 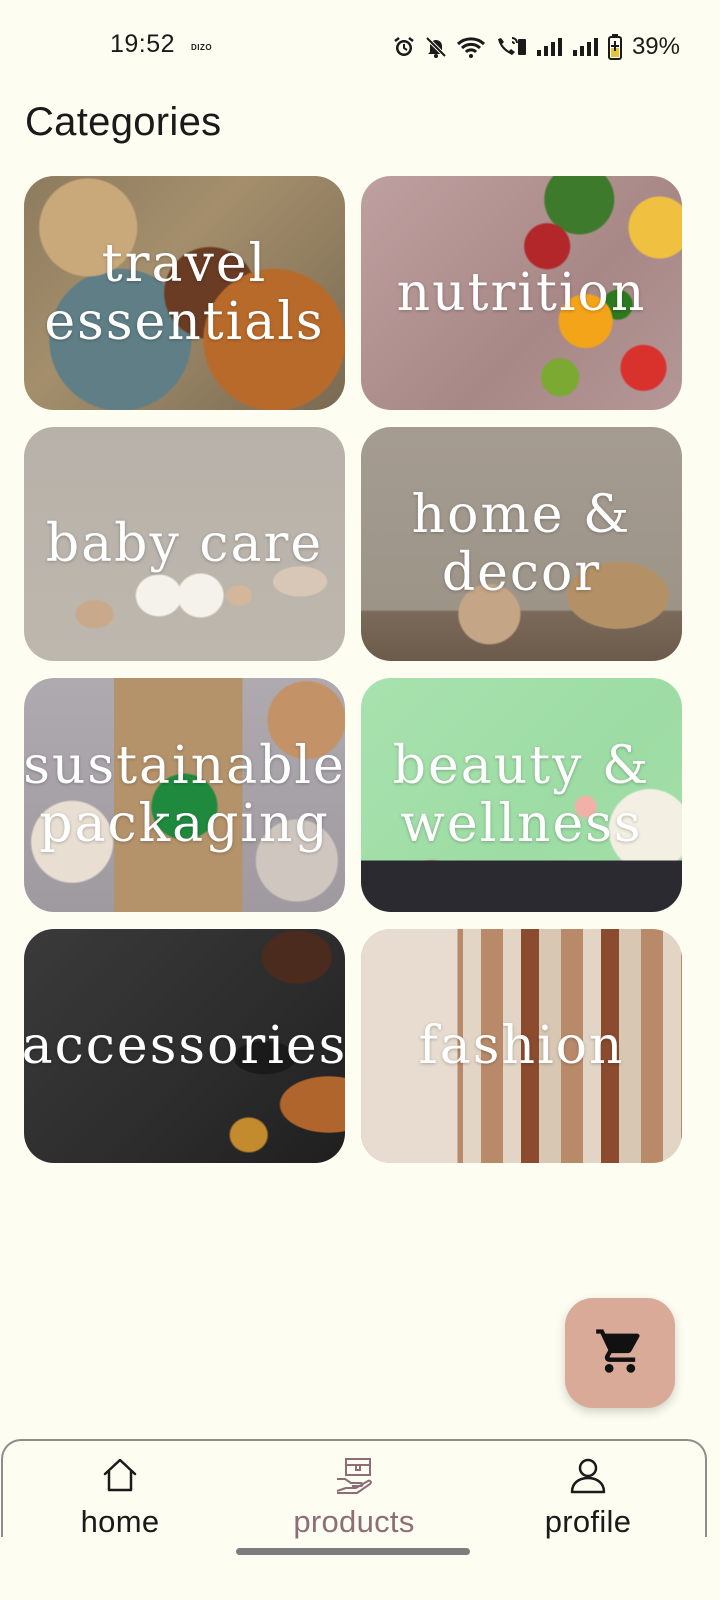 I want to click on nav-item-products: products, so click(x=354, y=1490).